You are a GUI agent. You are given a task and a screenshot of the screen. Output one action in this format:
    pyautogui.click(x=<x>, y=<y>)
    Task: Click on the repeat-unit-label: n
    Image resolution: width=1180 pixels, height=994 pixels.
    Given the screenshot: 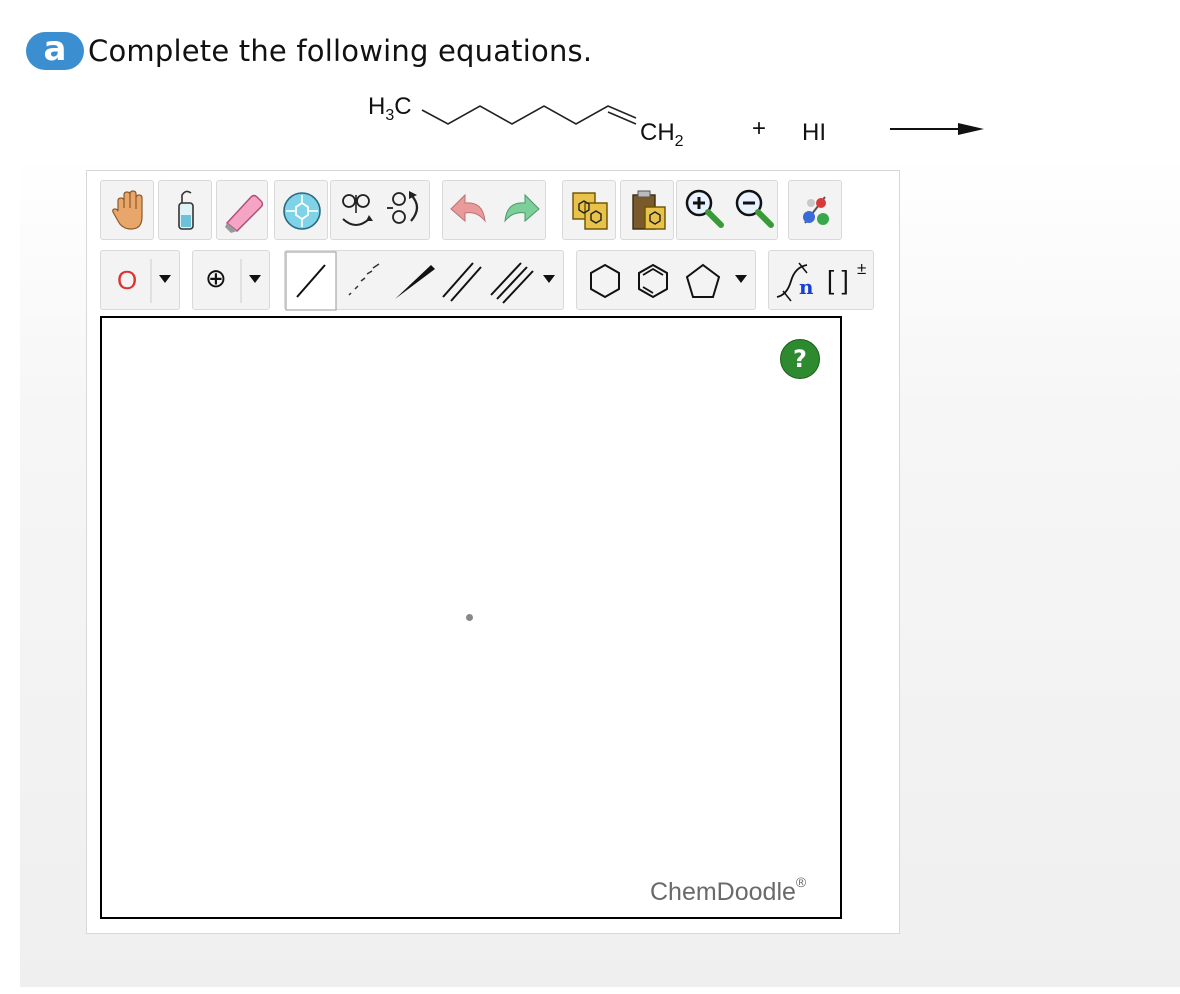 What is the action you would take?
    pyautogui.click(x=806, y=287)
    